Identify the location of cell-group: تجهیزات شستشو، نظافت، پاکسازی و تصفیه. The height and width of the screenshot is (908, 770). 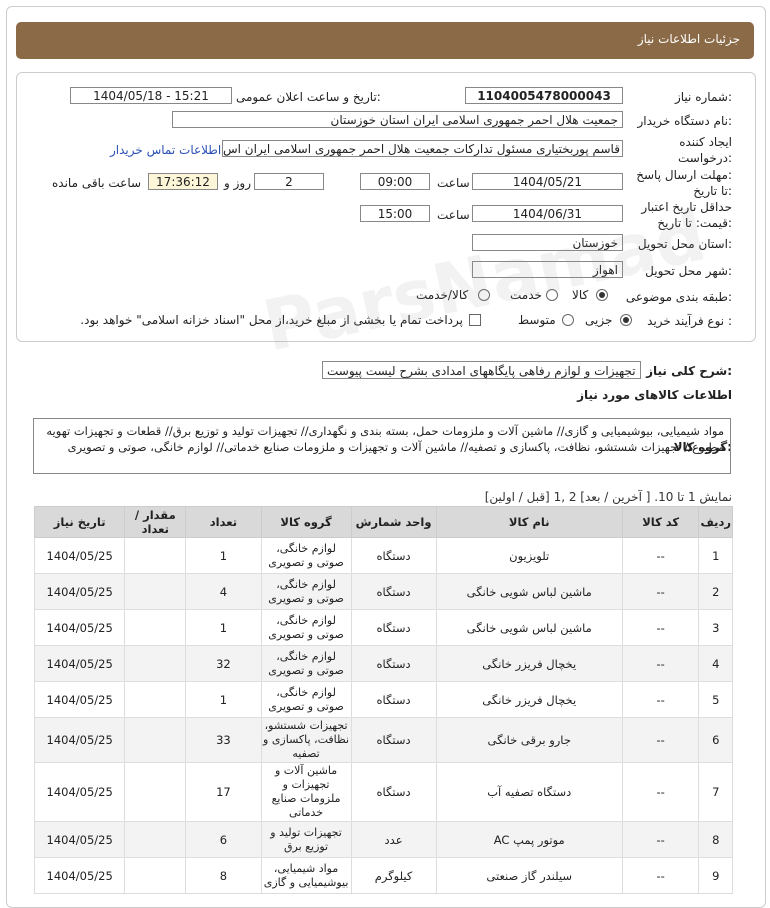
(306, 740).